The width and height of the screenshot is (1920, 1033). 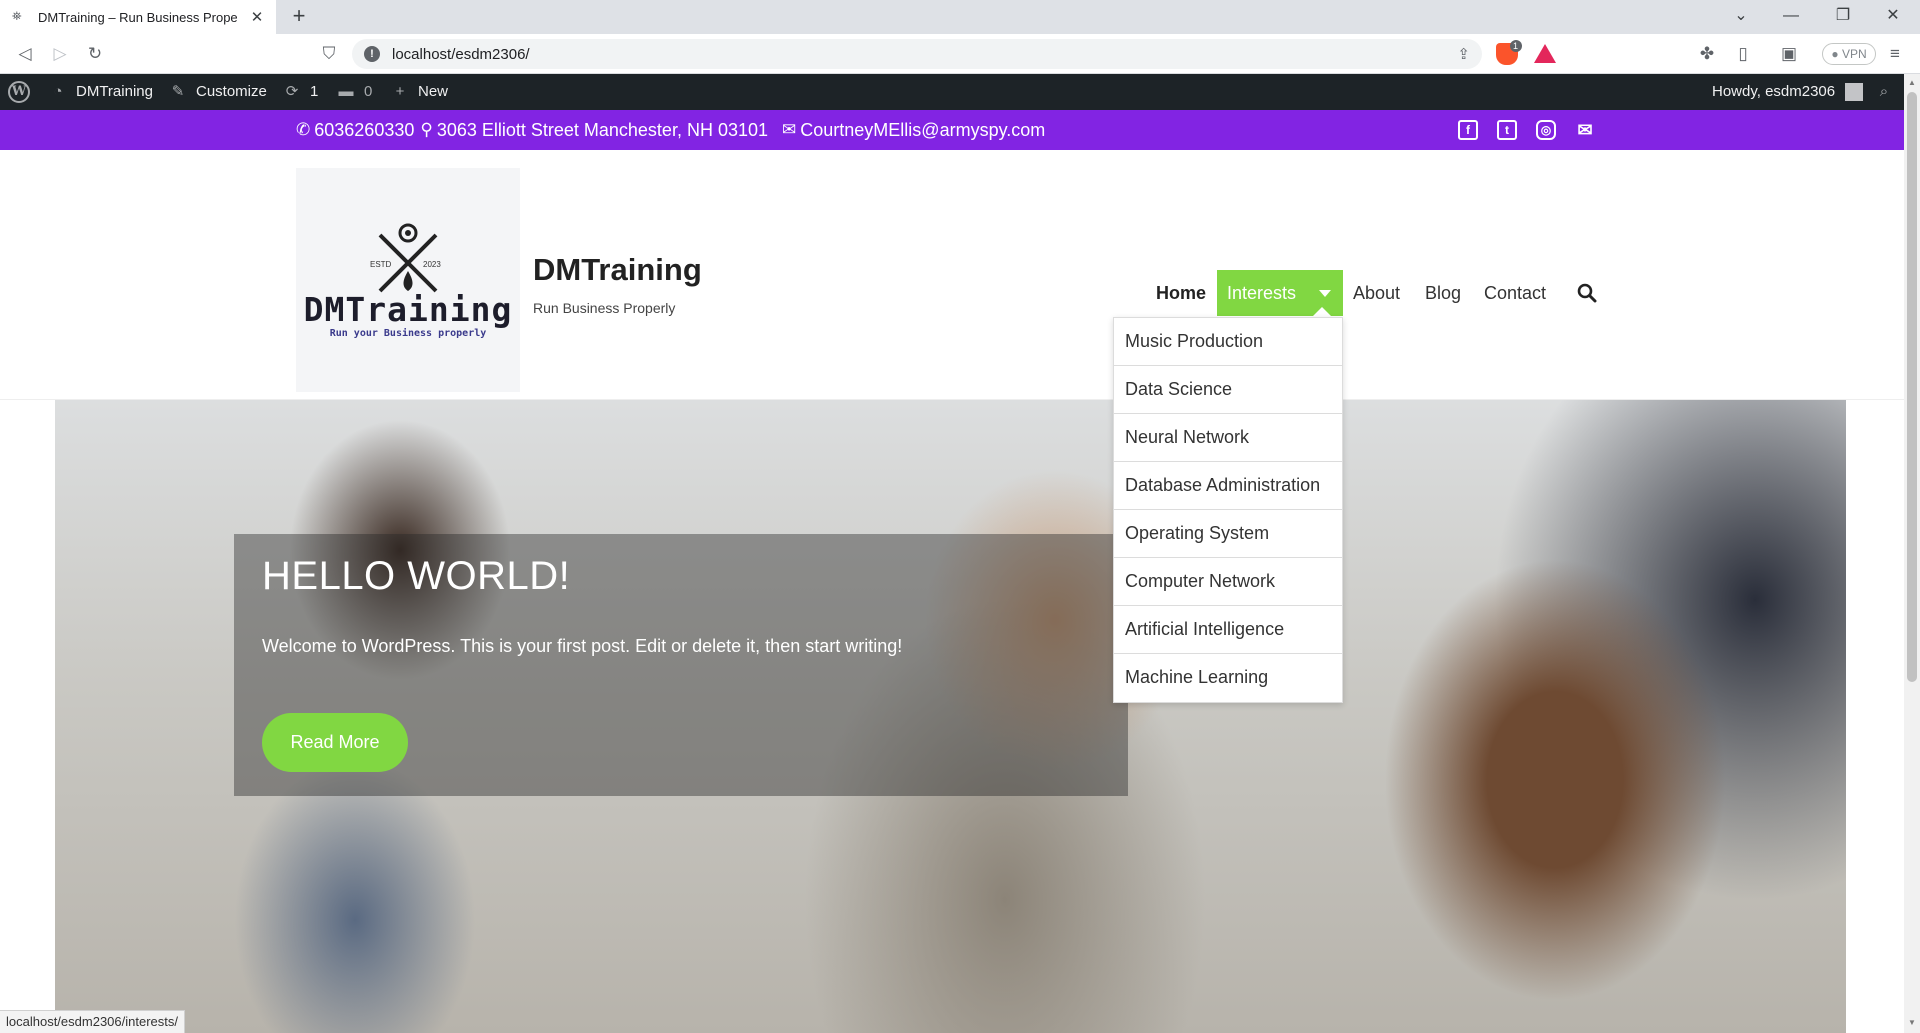 What do you see at coordinates (329, 54) in the screenshot?
I see `bookmark-icon: ⛉` at bounding box center [329, 54].